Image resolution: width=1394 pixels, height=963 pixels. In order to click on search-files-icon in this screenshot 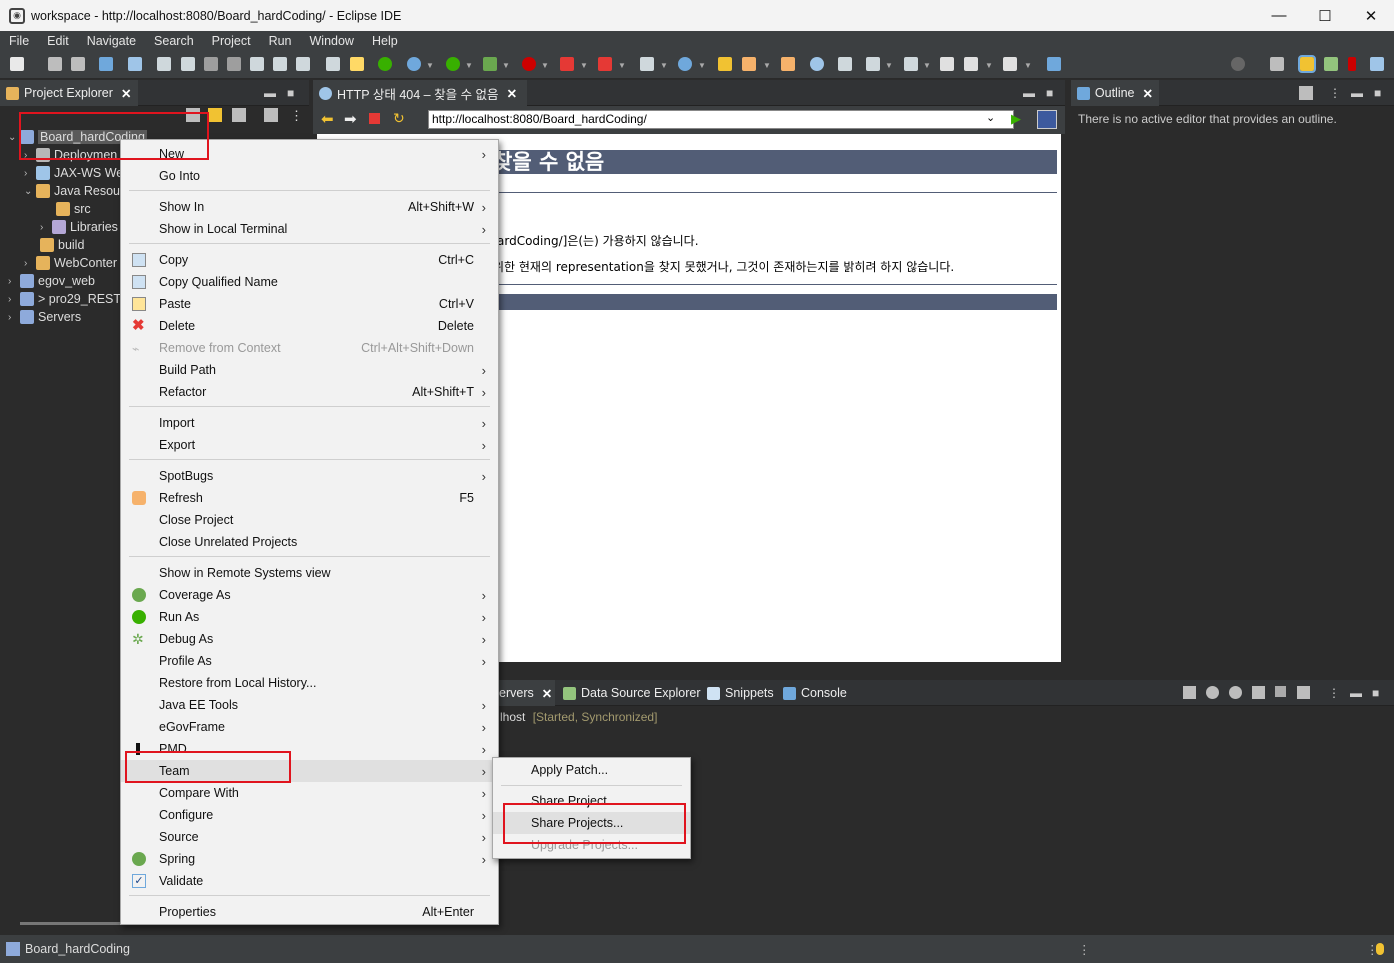, I will do `click(845, 64)`.